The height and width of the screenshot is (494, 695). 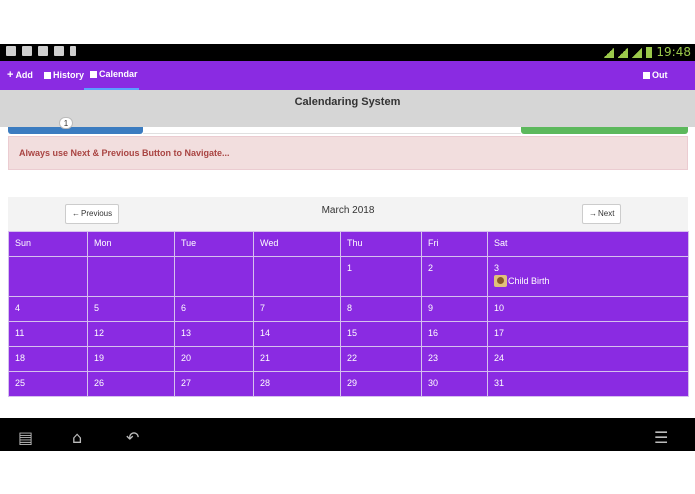 I want to click on week-row: 1 2 3 Child Birth, so click(x=348, y=276).